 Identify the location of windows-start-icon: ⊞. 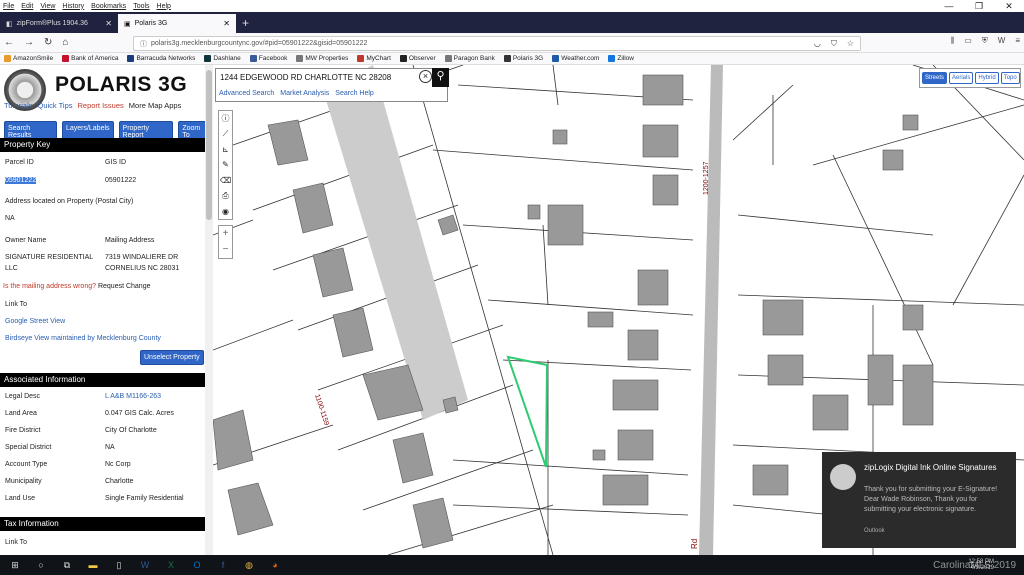
(15, 565).